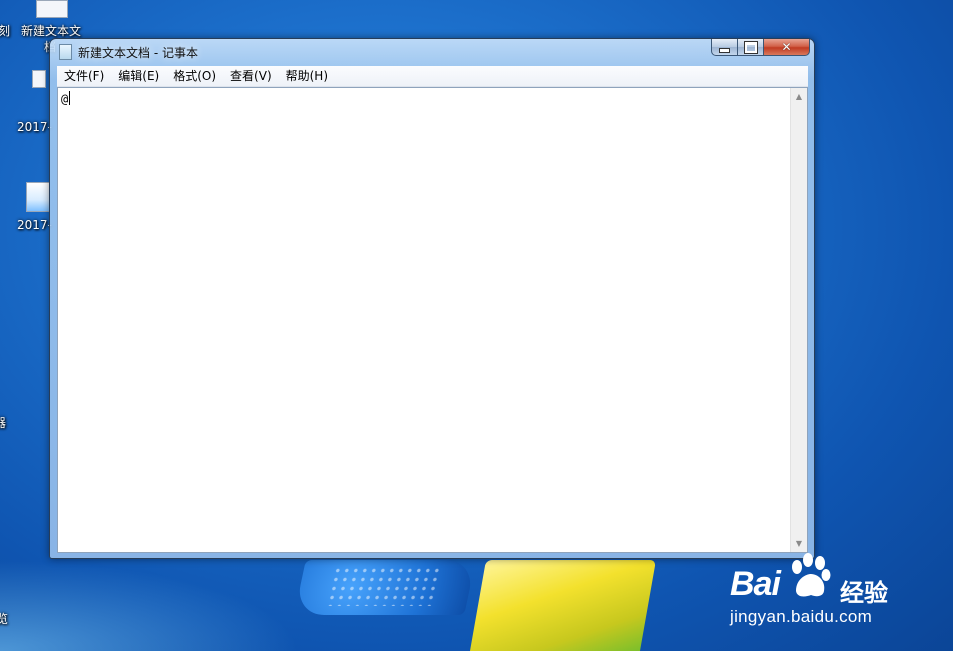 This screenshot has height=651, width=953. What do you see at coordinates (34, 127) in the screenshot?
I see `desktop-icon-file-1-label: 2017-` at bounding box center [34, 127].